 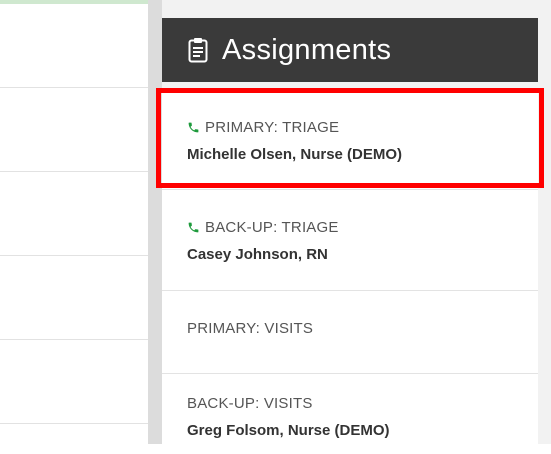 What do you see at coordinates (250, 403) in the screenshot?
I see `assignment-role-label: BACK-UP: VISITS` at bounding box center [250, 403].